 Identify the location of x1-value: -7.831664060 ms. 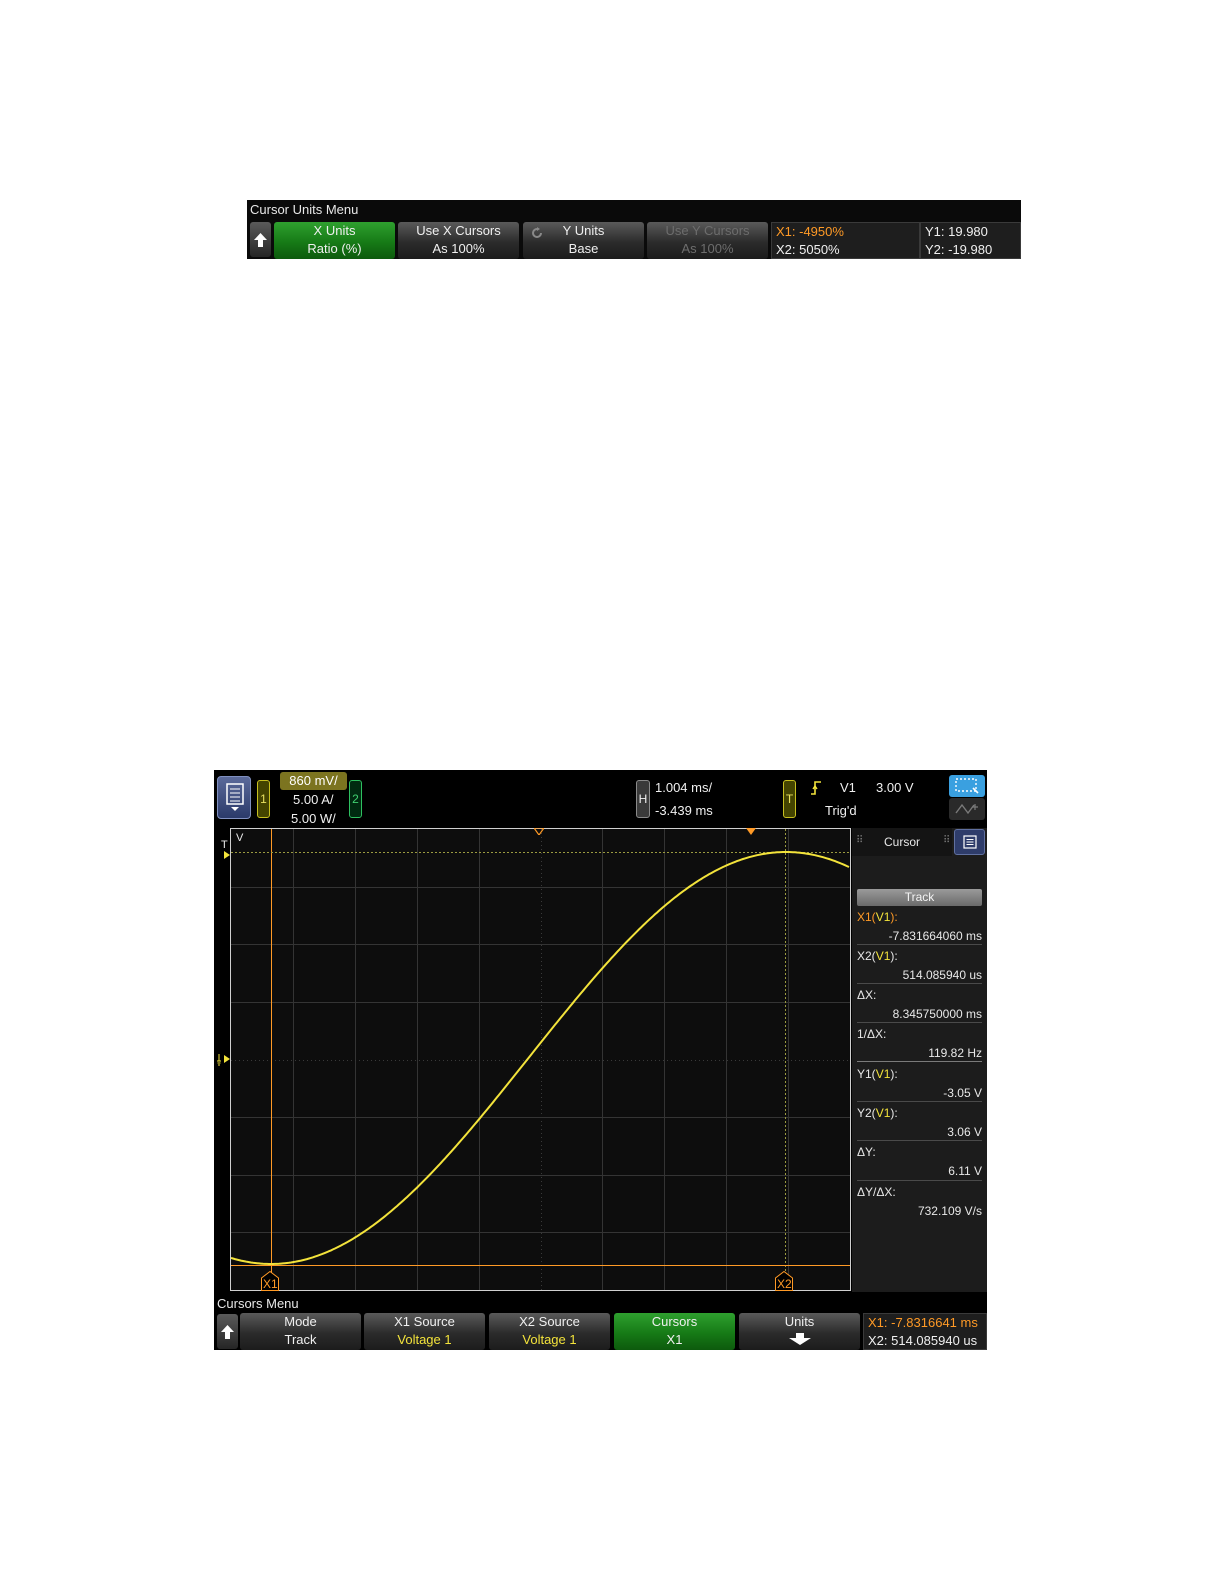
(935, 936).